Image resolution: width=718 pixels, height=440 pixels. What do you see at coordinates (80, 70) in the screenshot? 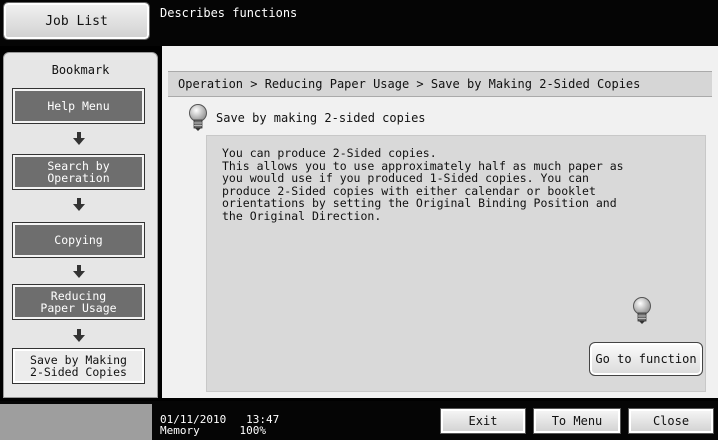
I see `bookmark-title: Bookmark` at bounding box center [80, 70].